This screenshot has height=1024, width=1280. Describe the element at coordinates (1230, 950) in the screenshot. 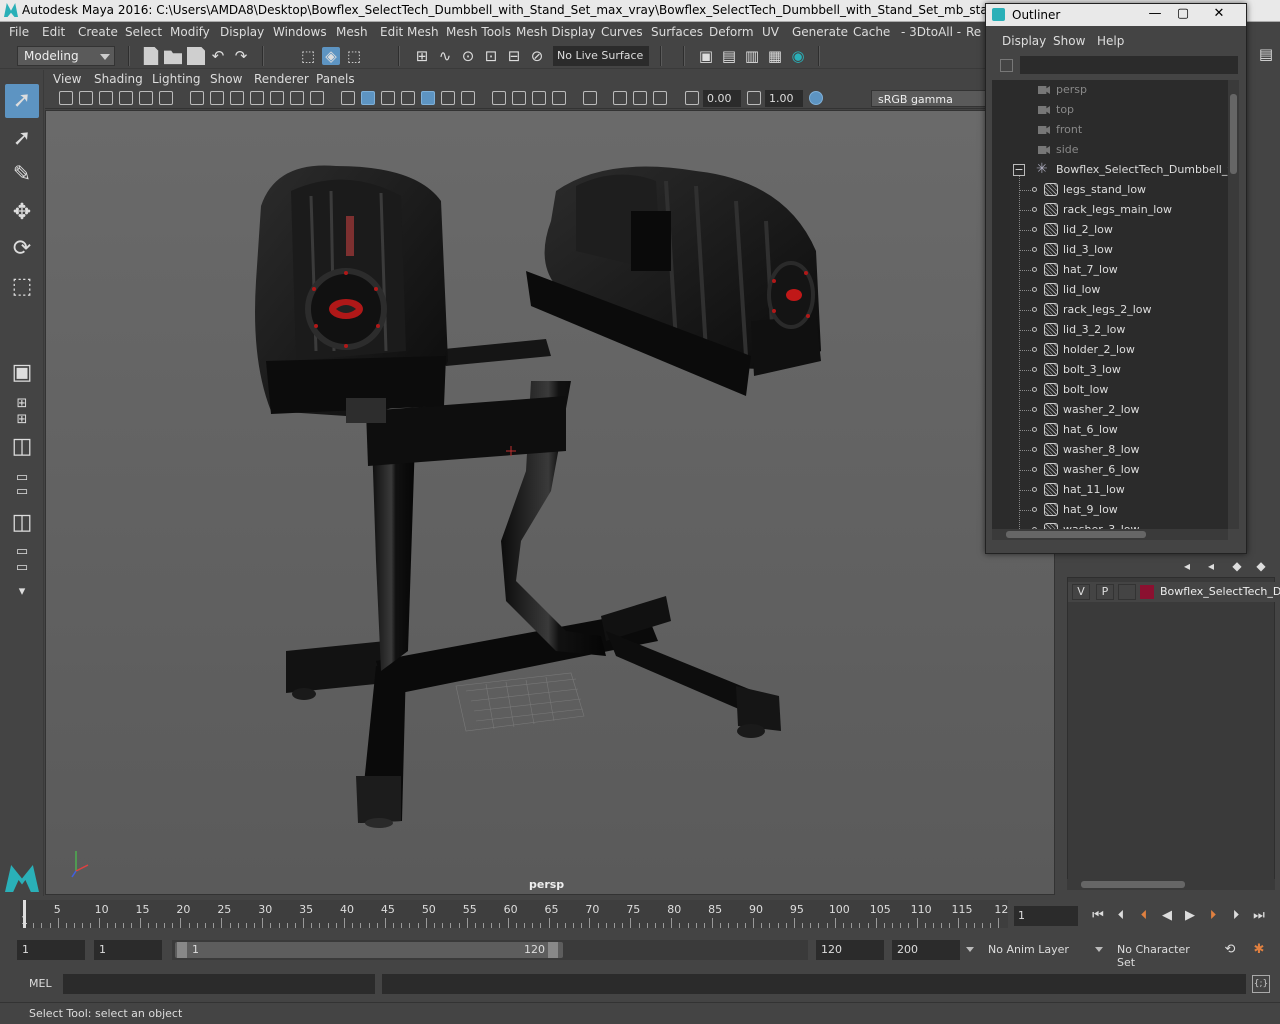

I see `auto-key-icon: ⟲` at that location.